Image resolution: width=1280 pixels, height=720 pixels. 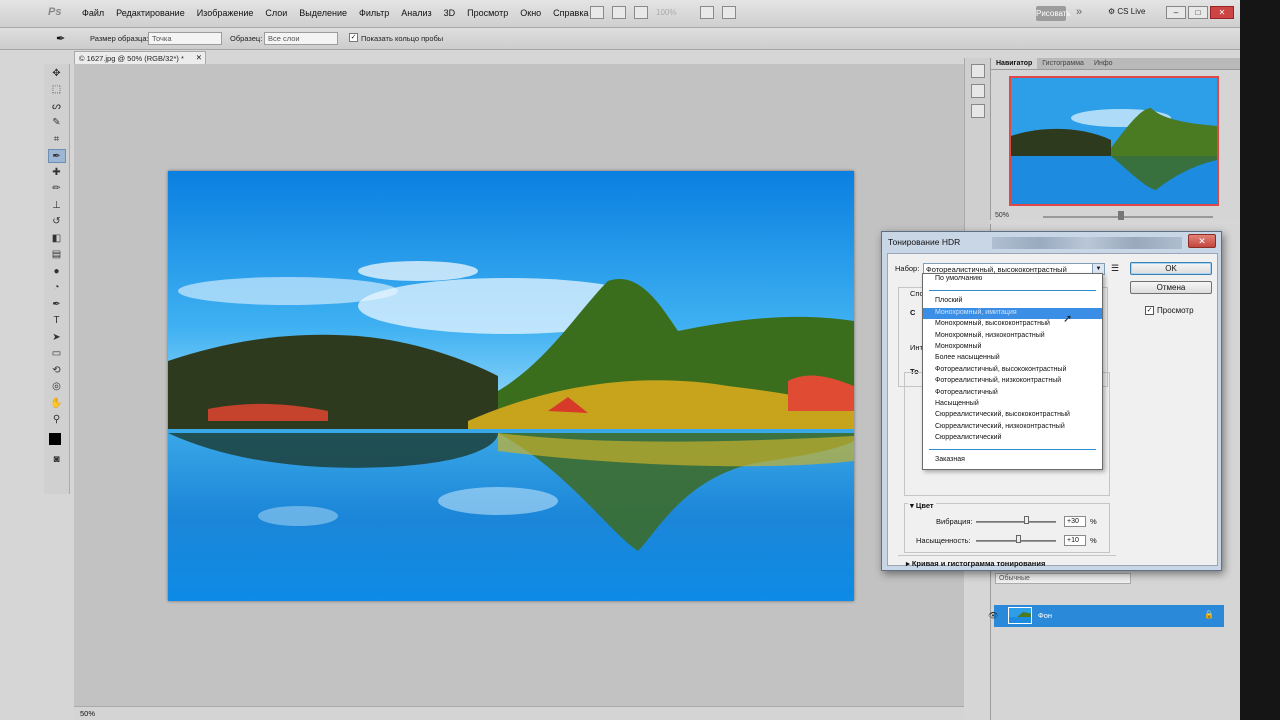 What do you see at coordinates (597, 12) in the screenshot?
I see `launch-bridge-icon` at bounding box center [597, 12].